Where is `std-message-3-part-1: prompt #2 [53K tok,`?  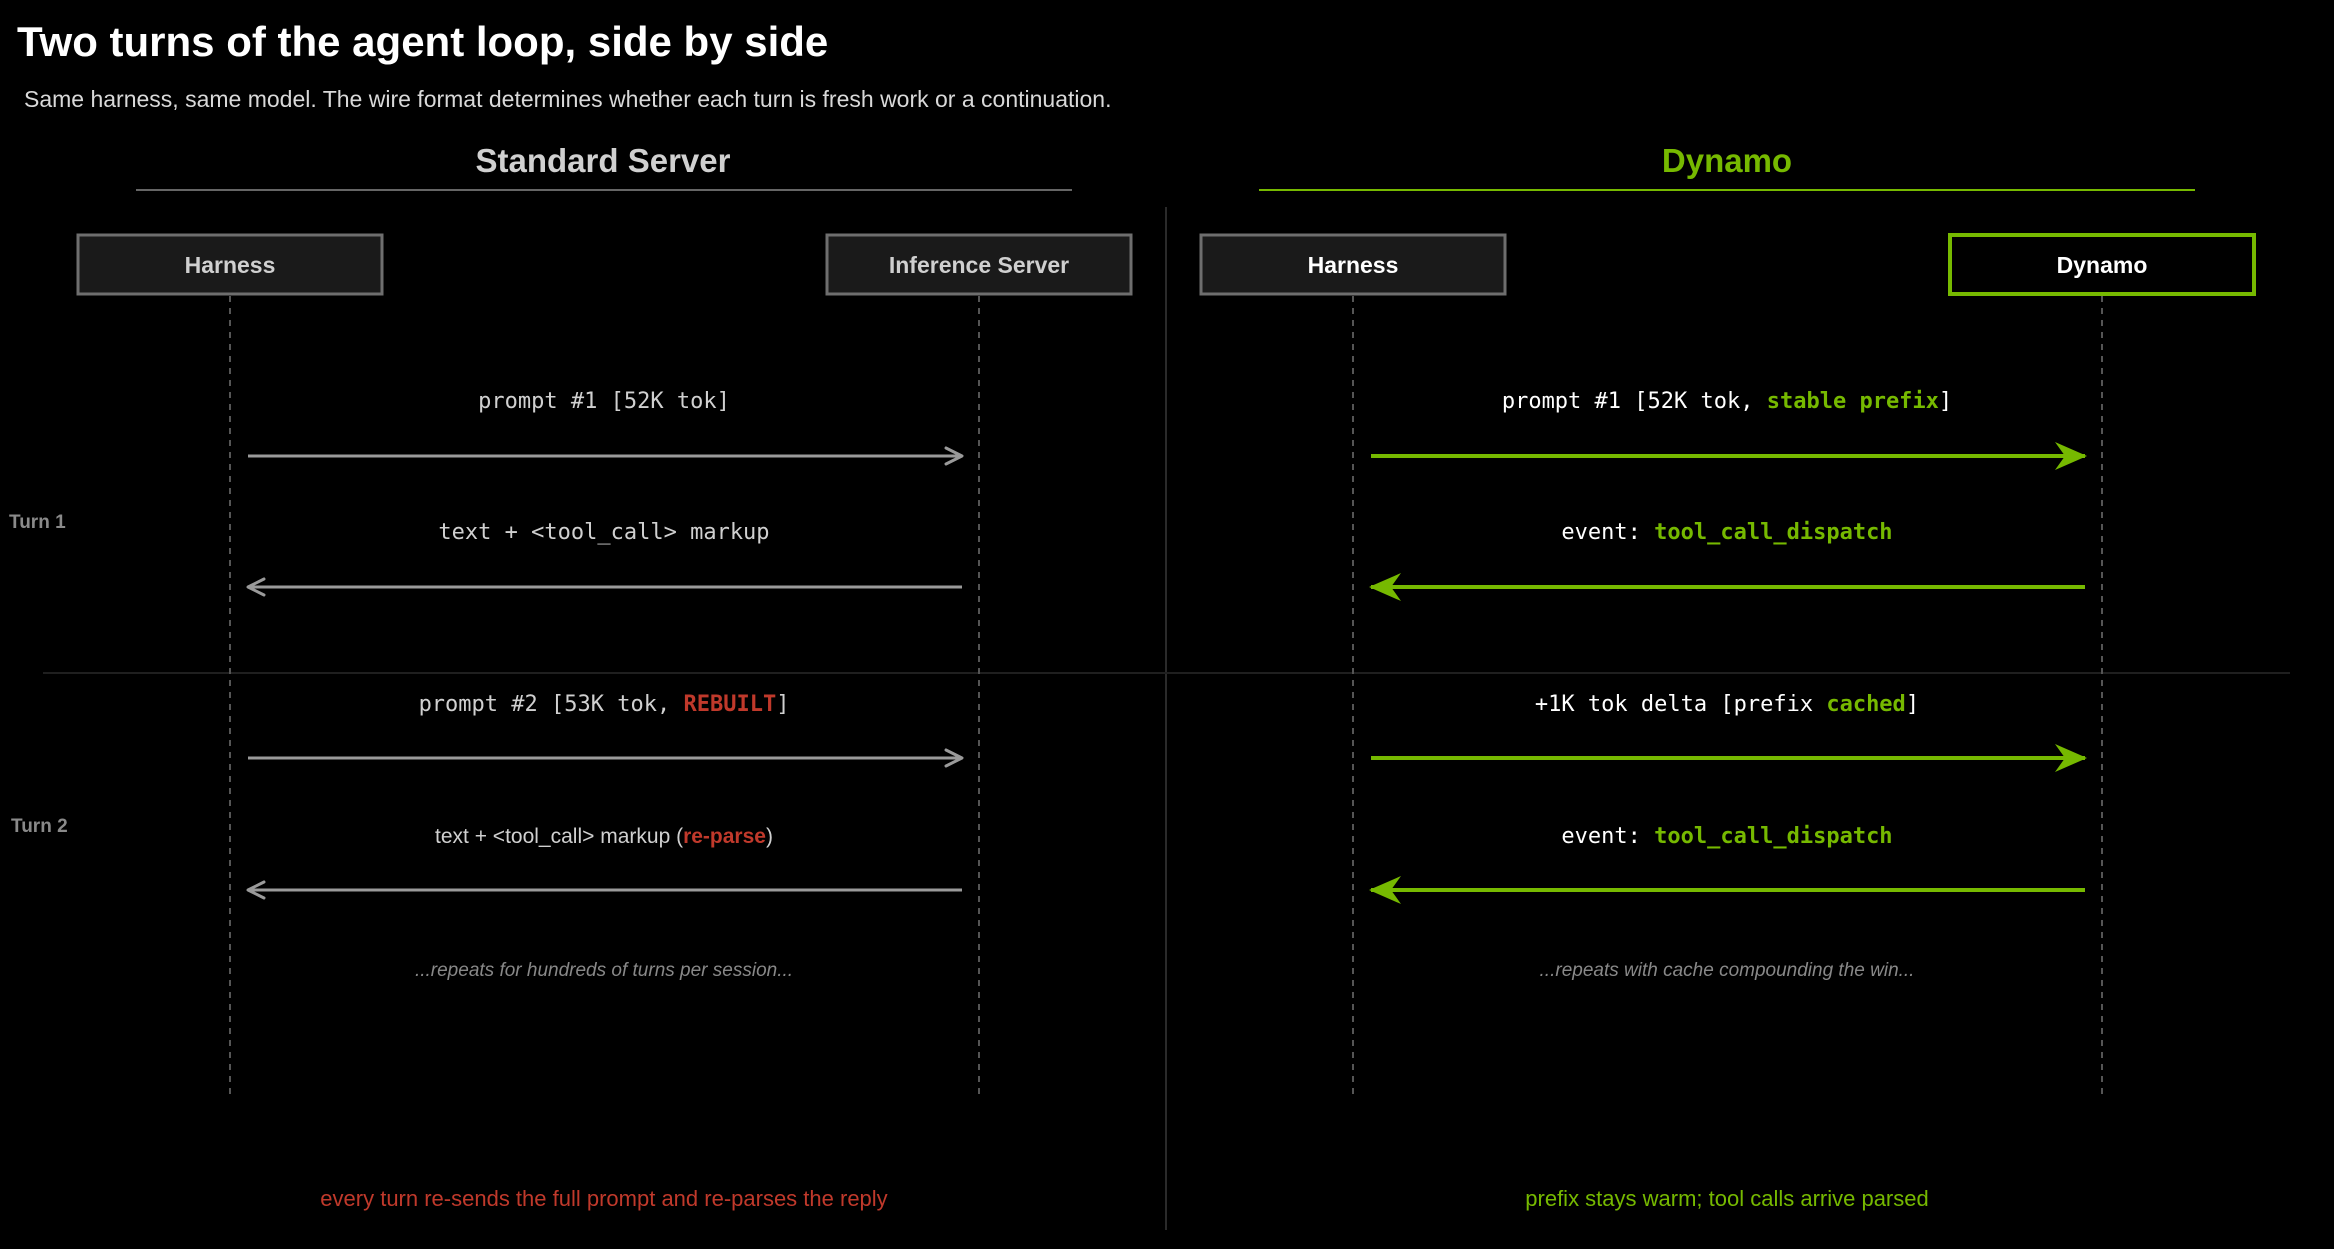
std-message-3-part-1: prompt #2 [53K tok, is located at coordinates (551, 704).